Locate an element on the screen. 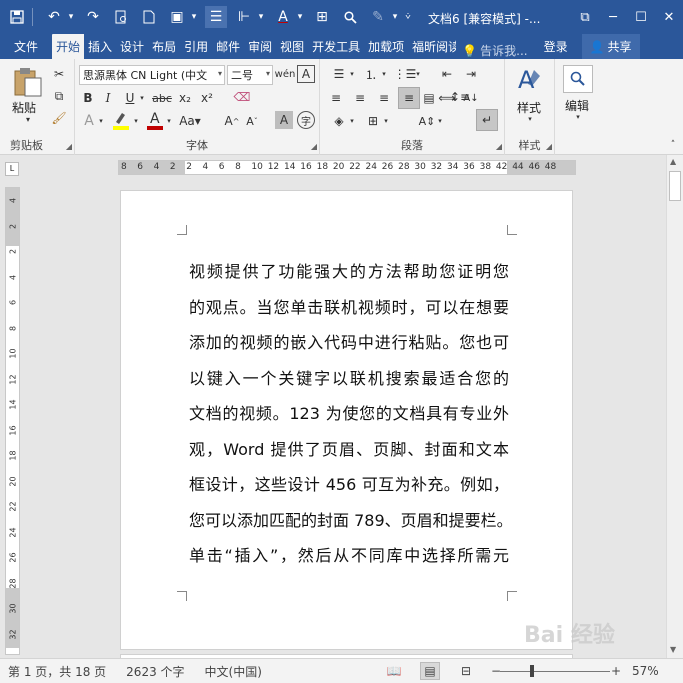 The image size is (683, 683). redo-icon: ↷ is located at coordinates (93, 17).